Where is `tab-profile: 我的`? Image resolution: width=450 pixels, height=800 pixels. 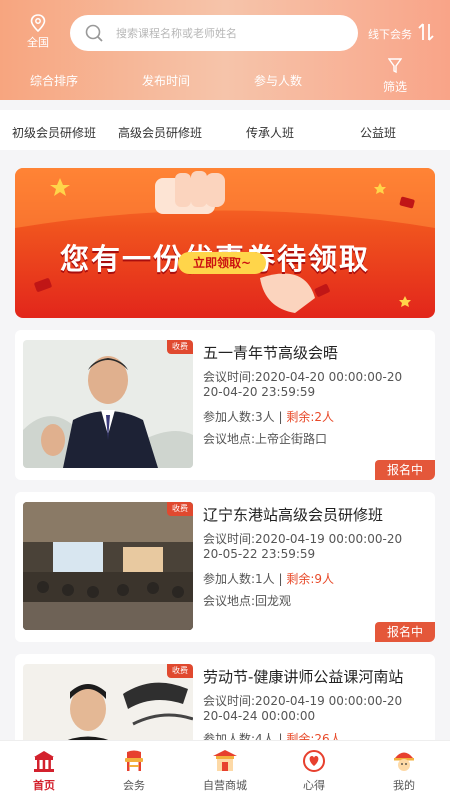 tab-profile: 我的 is located at coordinates (404, 771).